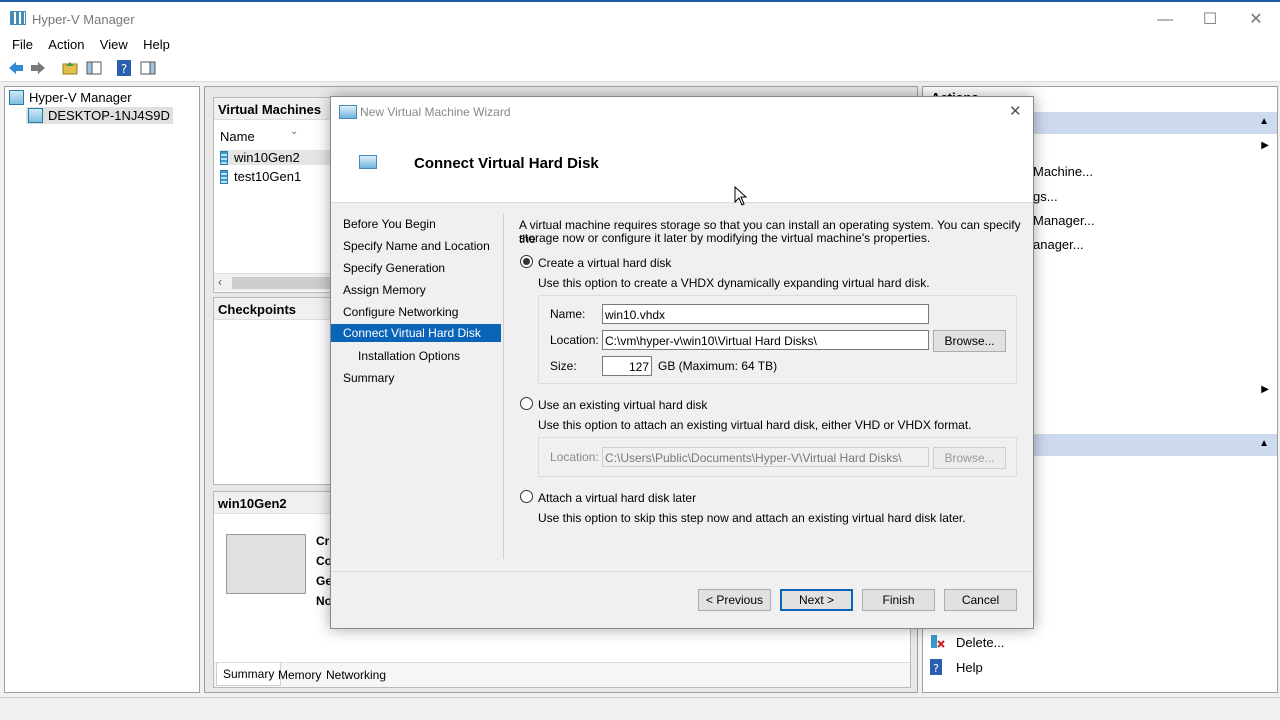  What do you see at coordinates (94, 68) in the screenshot?
I see `show-hide-console-tree-icon` at bounding box center [94, 68].